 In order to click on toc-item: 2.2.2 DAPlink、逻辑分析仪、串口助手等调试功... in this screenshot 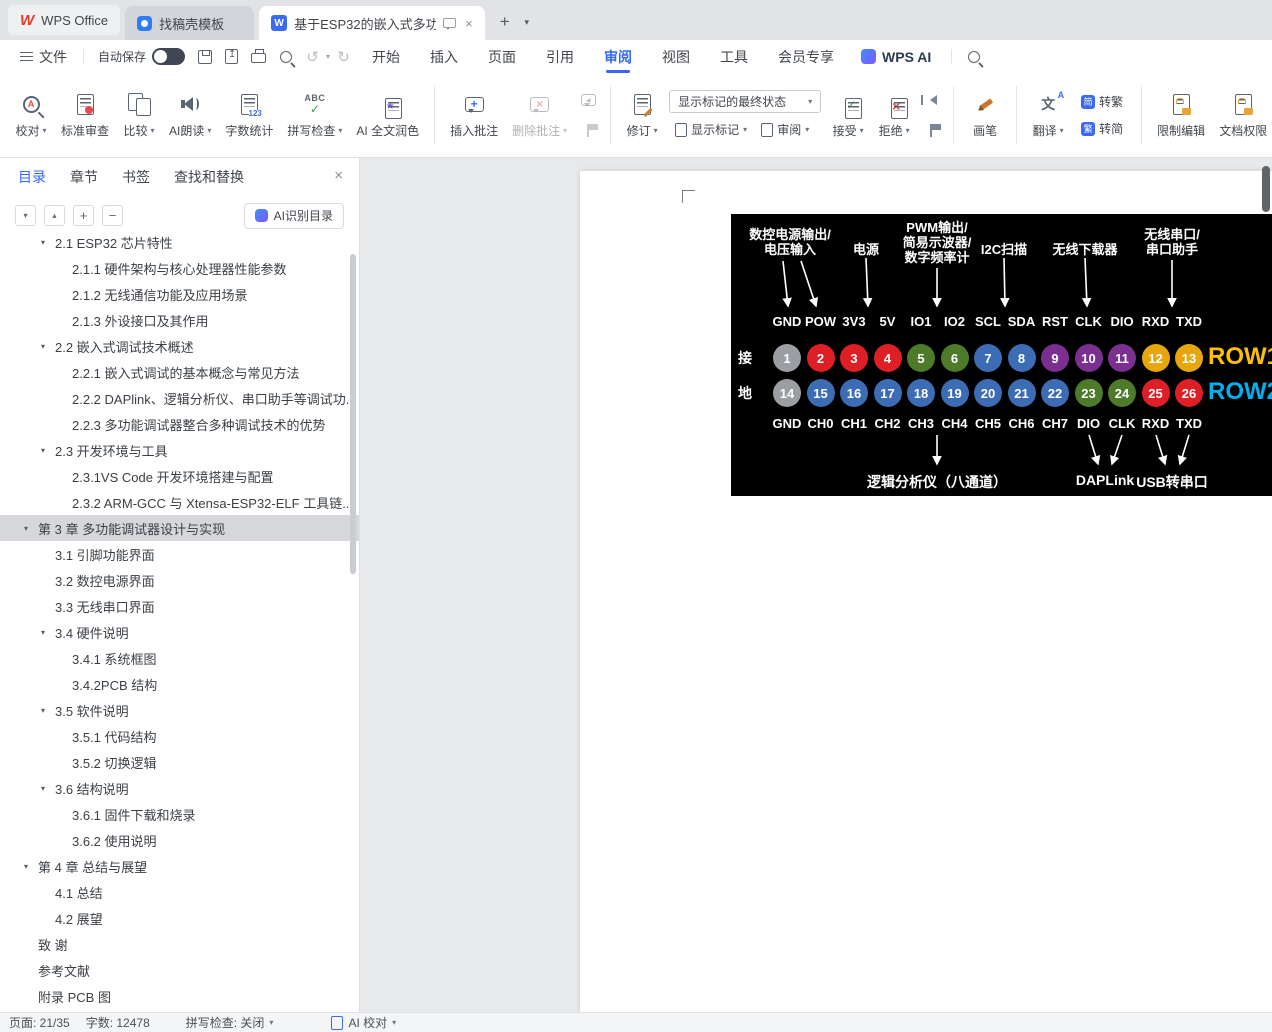, I will do `click(179, 398)`.